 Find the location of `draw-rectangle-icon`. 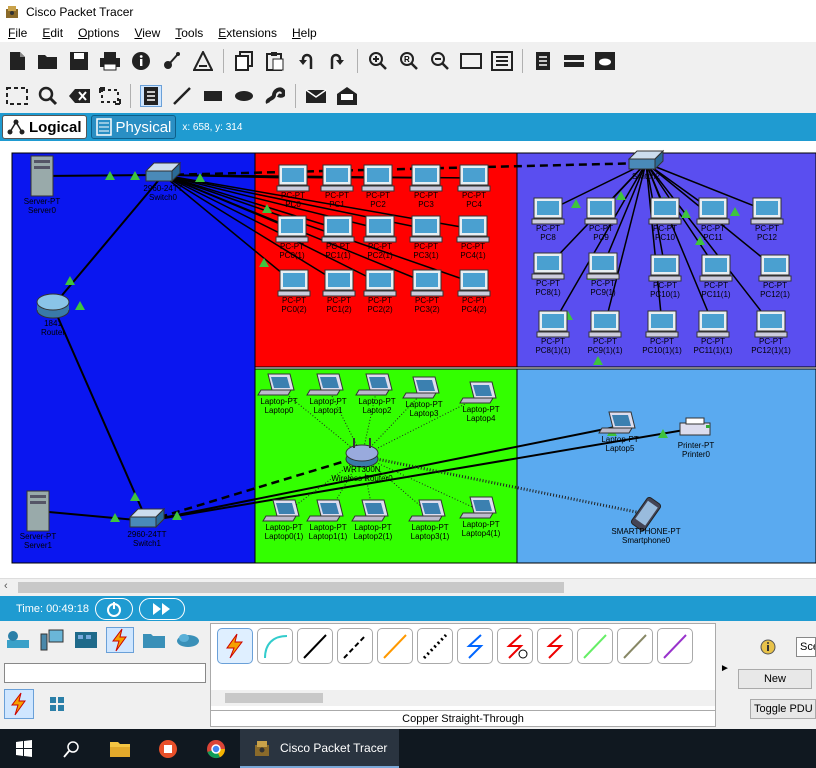

draw-rectangle-icon is located at coordinates (213, 96).